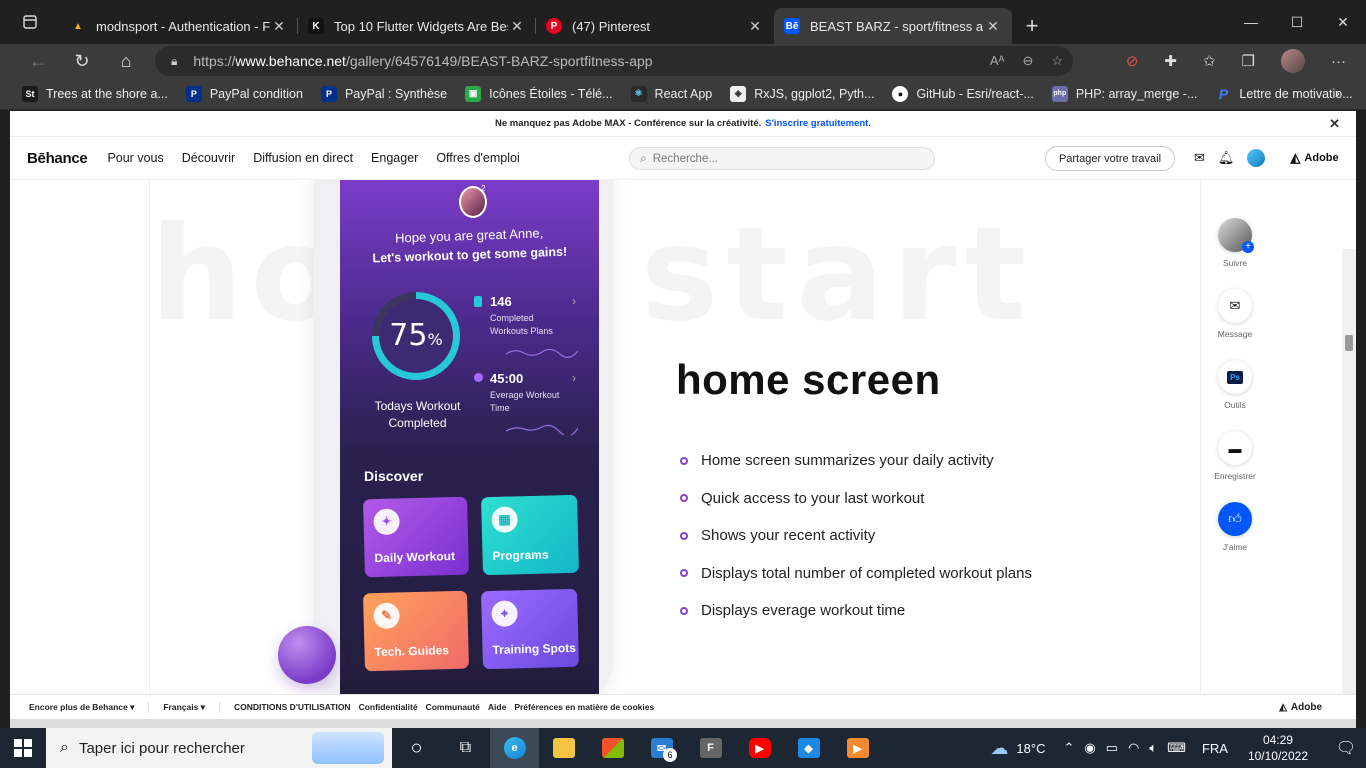 The image size is (1366, 768). I want to click on app-f-button: F, so click(710, 748).